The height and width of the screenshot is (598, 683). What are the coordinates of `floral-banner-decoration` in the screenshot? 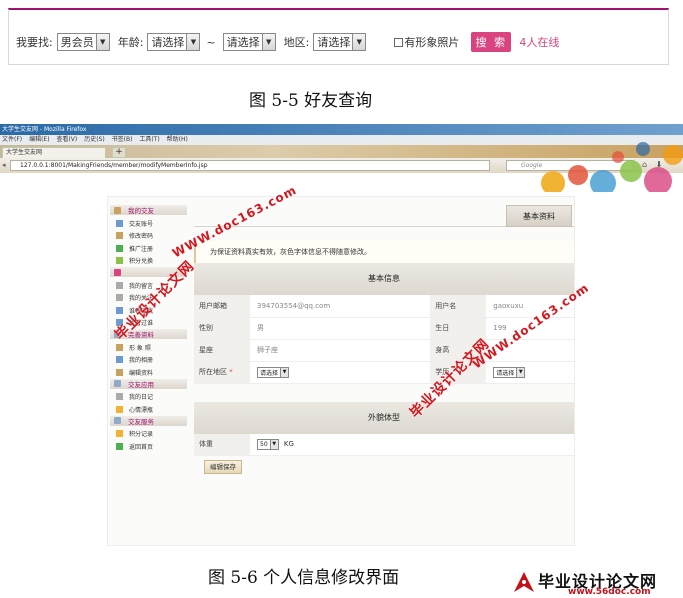 It's located at (612, 167).